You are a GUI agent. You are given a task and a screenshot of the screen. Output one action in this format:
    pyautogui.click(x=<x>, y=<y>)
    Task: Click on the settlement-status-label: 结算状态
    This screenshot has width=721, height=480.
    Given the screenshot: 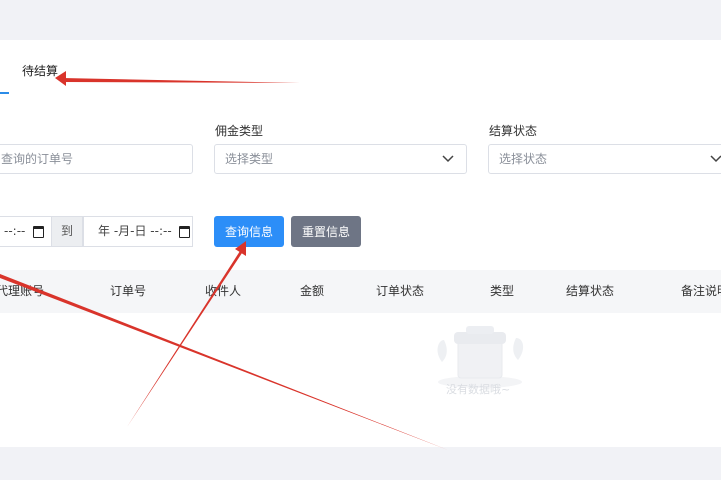 What is the action you would take?
    pyautogui.click(x=513, y=131)
    